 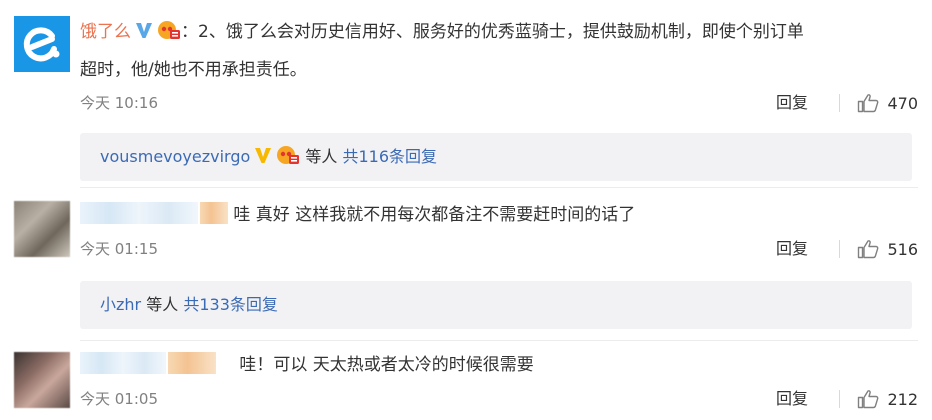 I want to click on comment-body: 饿了么 ：2、饿了么会对历史信用好、服务好的优秀蓝骑士，提供鼓励机制，即使个别订单, so click(x=499, y=33).